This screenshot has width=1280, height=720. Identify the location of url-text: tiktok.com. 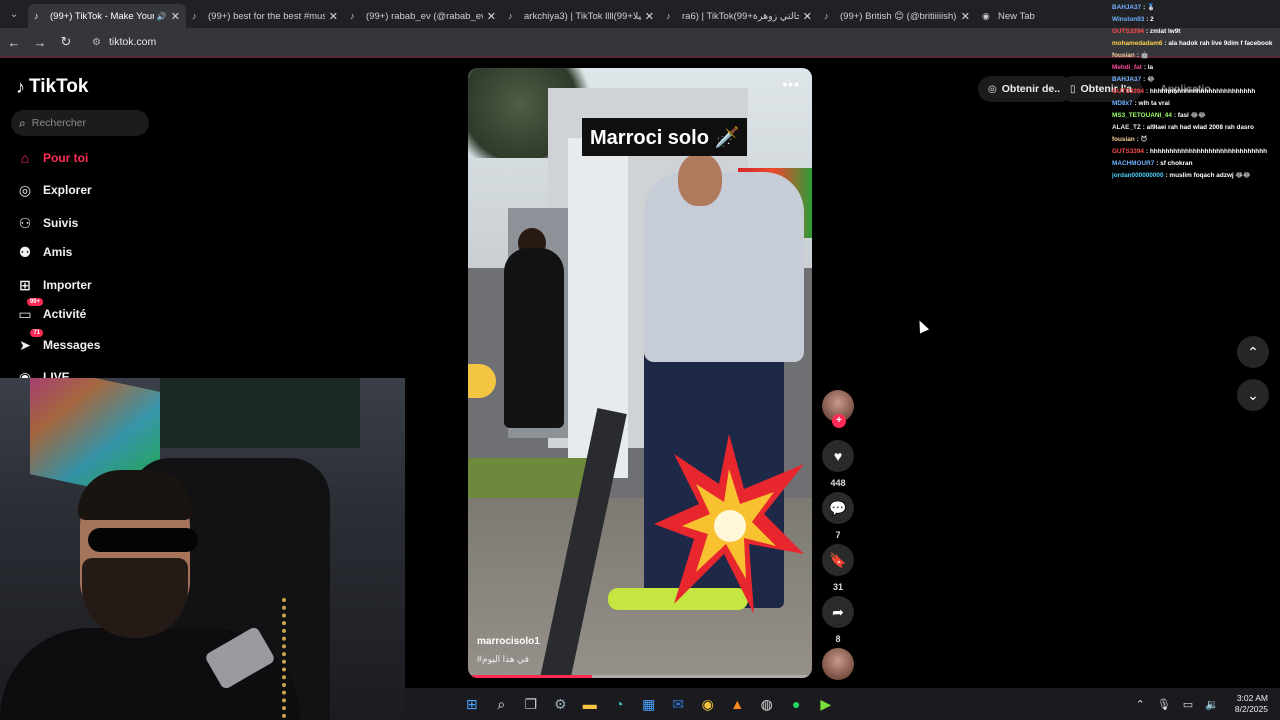
(132, 42).